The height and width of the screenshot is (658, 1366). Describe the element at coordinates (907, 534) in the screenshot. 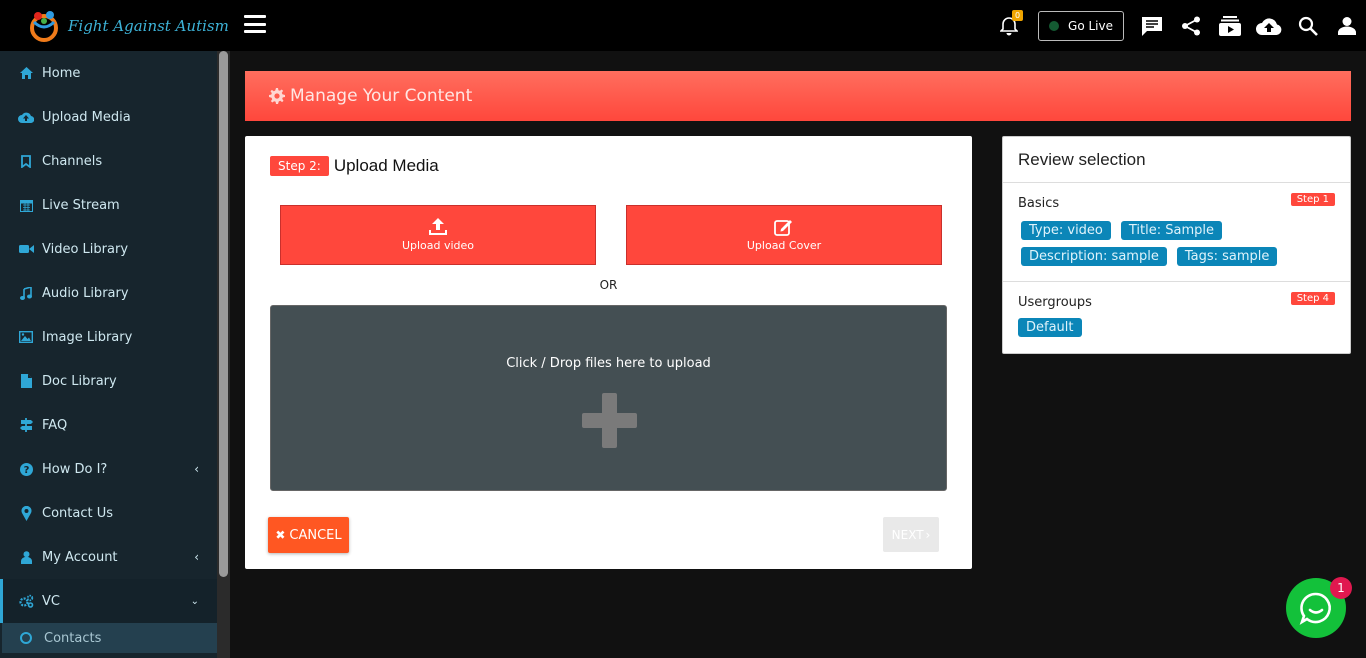

I see `next-label: NEXT` at that location.